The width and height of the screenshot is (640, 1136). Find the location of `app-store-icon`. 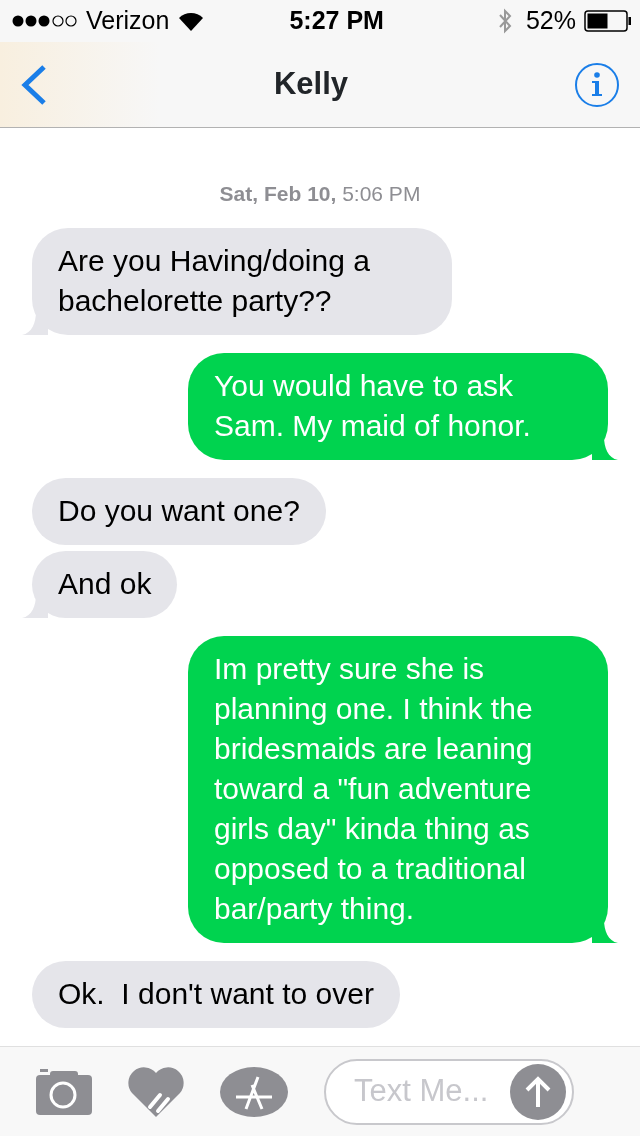

app-store-icon is located at coordinates (254, 1091).